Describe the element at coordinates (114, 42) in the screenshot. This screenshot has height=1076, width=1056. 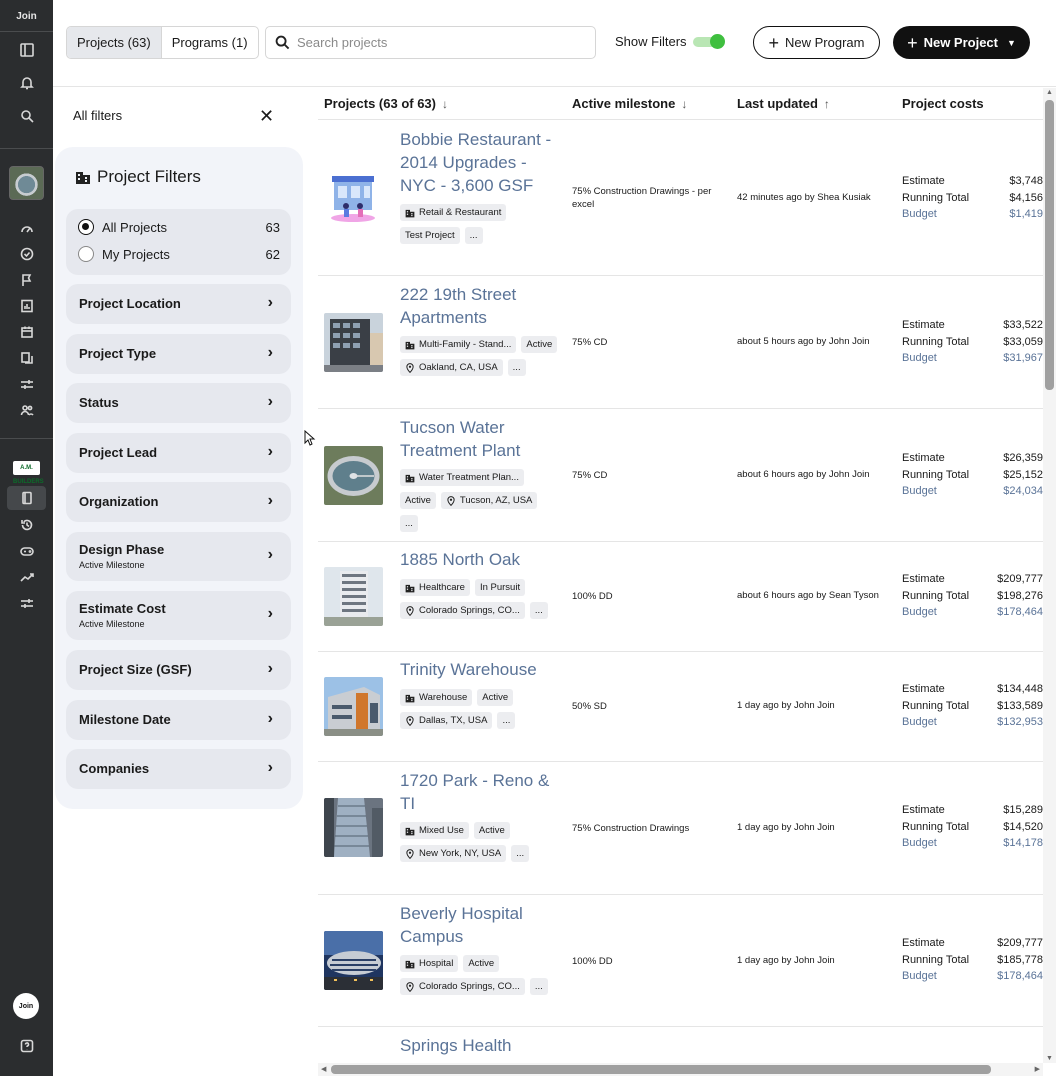
I see `tab-projects: Projects (63)` at that location.